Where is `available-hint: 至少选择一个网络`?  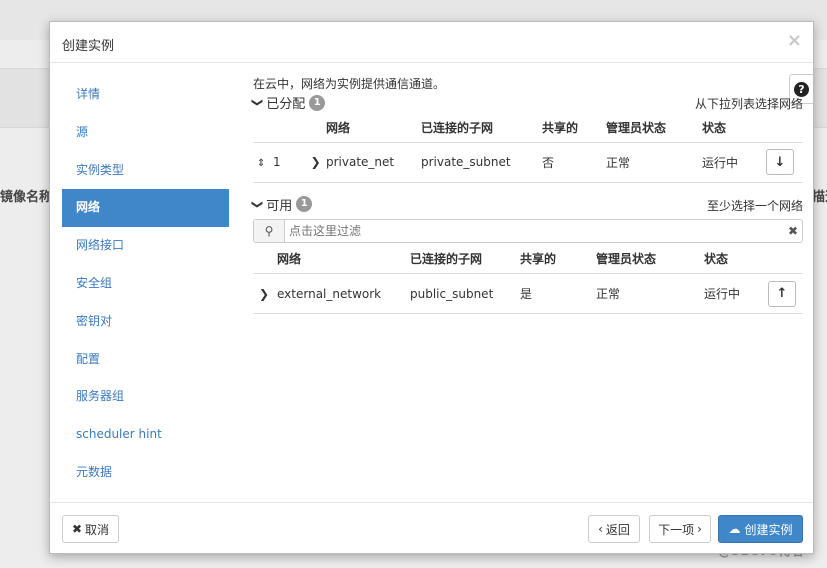
available-hint: 至少选择一个网络 is located at coordinates (754, 205).